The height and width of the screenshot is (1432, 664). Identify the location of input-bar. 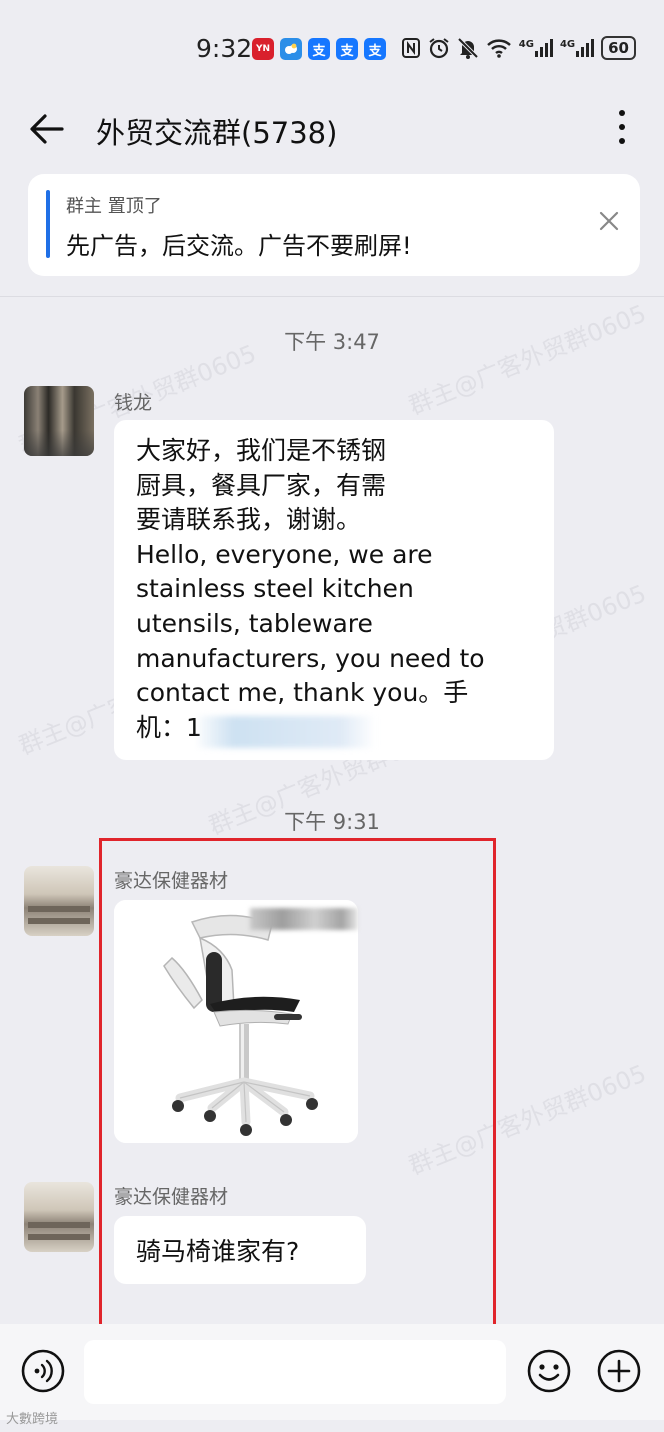
(332, 1372).